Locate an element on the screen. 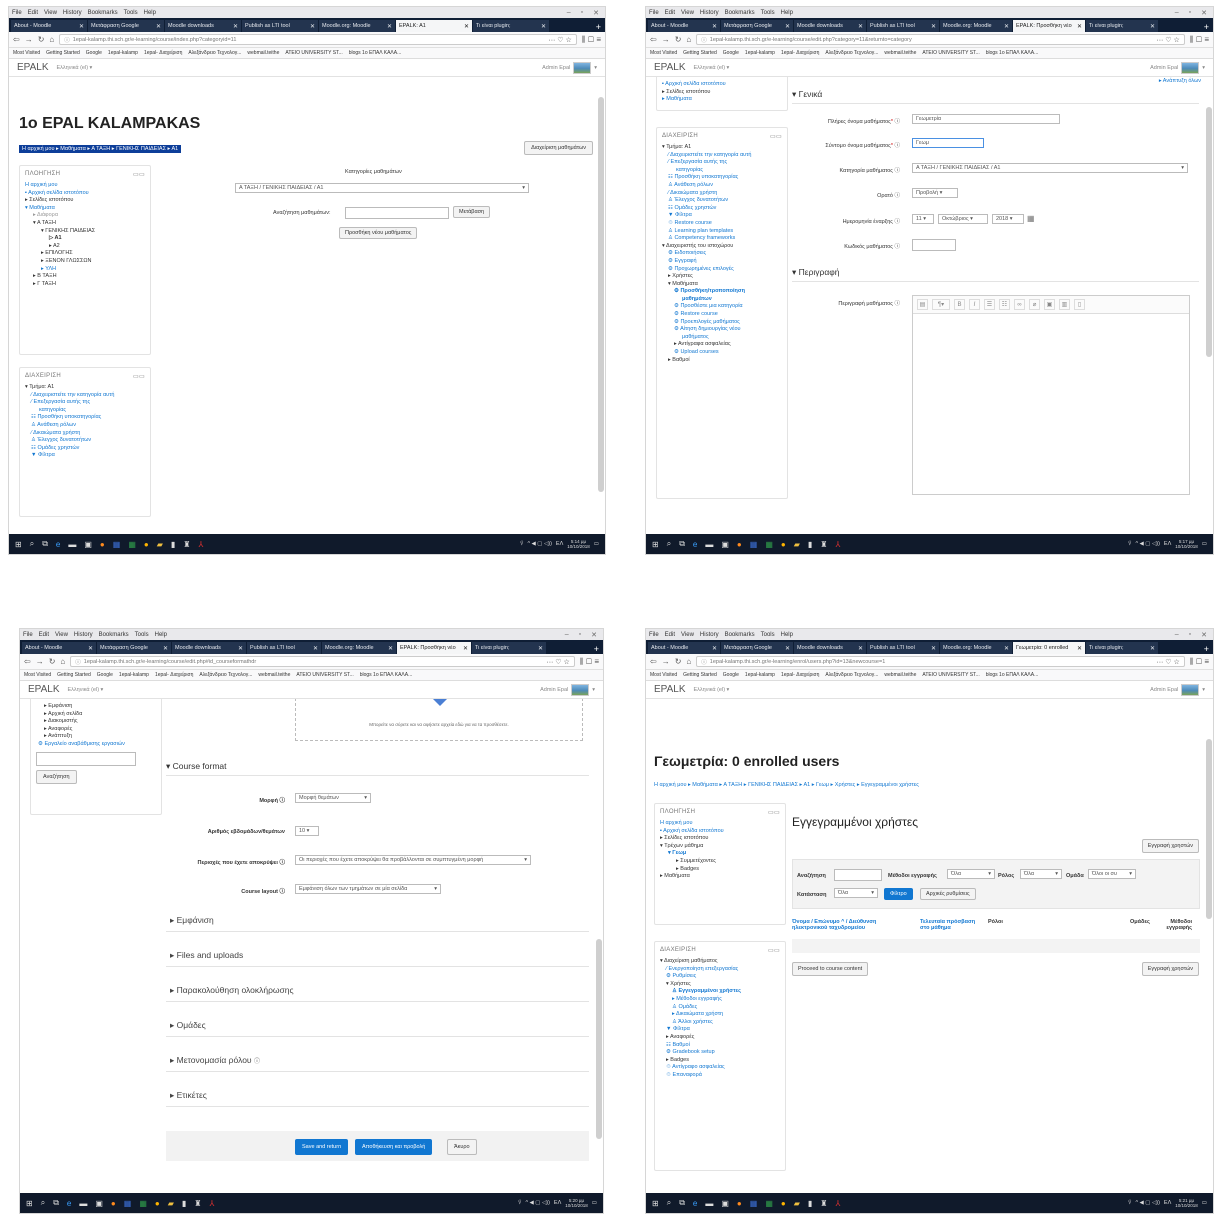 The image size is (1214, 1214). filter-button: Φίλτρο is located at coordinates (898, 894).